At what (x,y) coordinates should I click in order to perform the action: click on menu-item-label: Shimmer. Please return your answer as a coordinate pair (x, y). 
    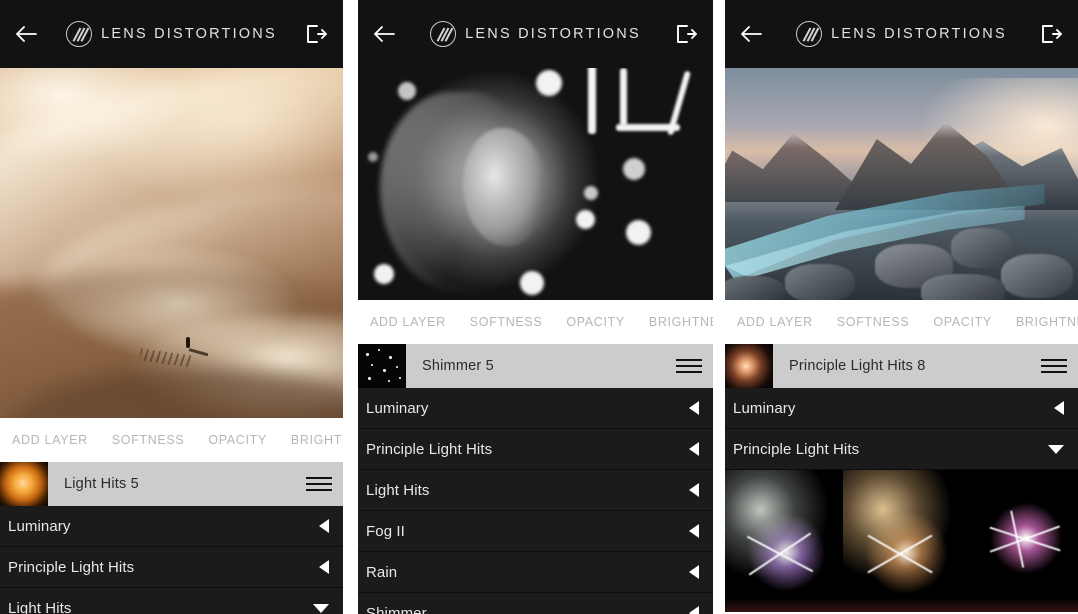
    Looking at the image, I should click on (396, 609).